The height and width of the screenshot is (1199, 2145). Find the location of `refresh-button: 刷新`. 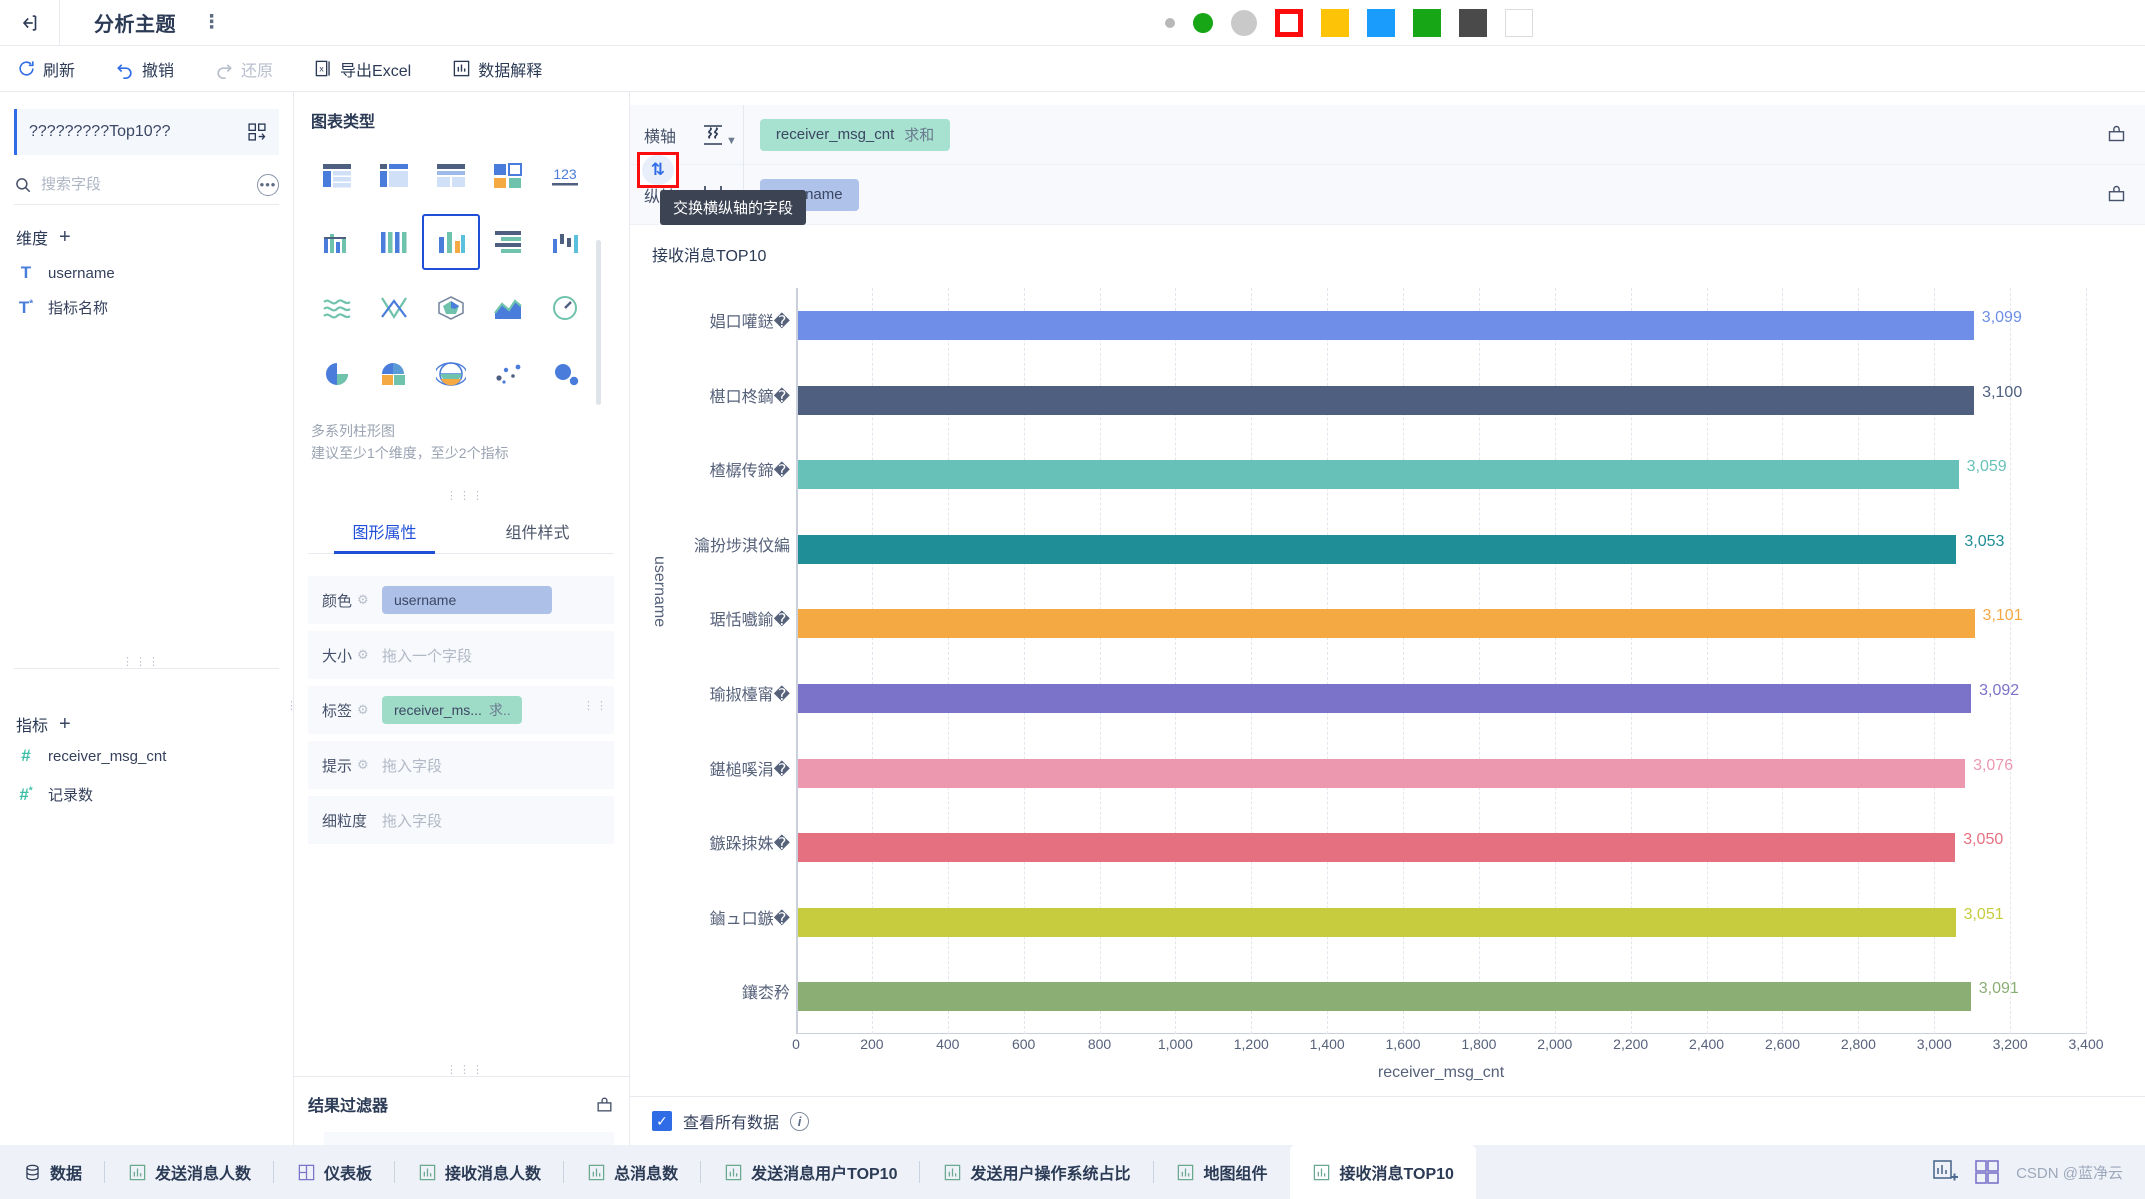

refresh-button: 刷新 is located at coordinates (45, 69).